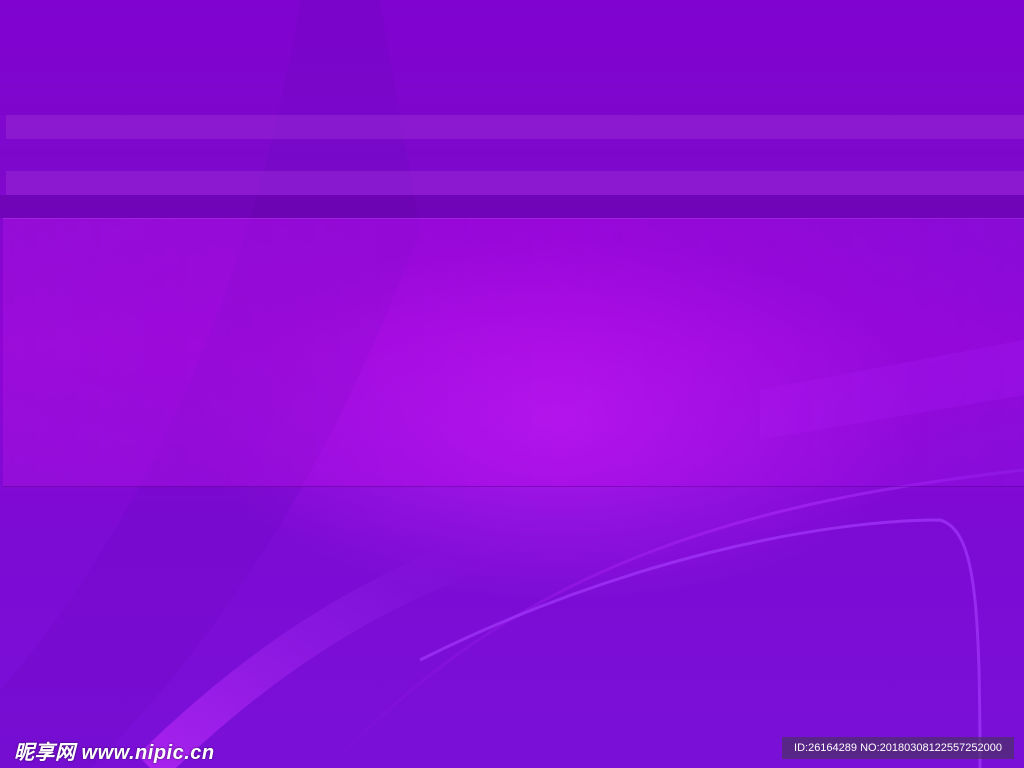 The width and height of the screenshot is (1024, 768). I want to click on image-id-label: ID:26164289 NO:20180308122557252000, so click(898, 748).